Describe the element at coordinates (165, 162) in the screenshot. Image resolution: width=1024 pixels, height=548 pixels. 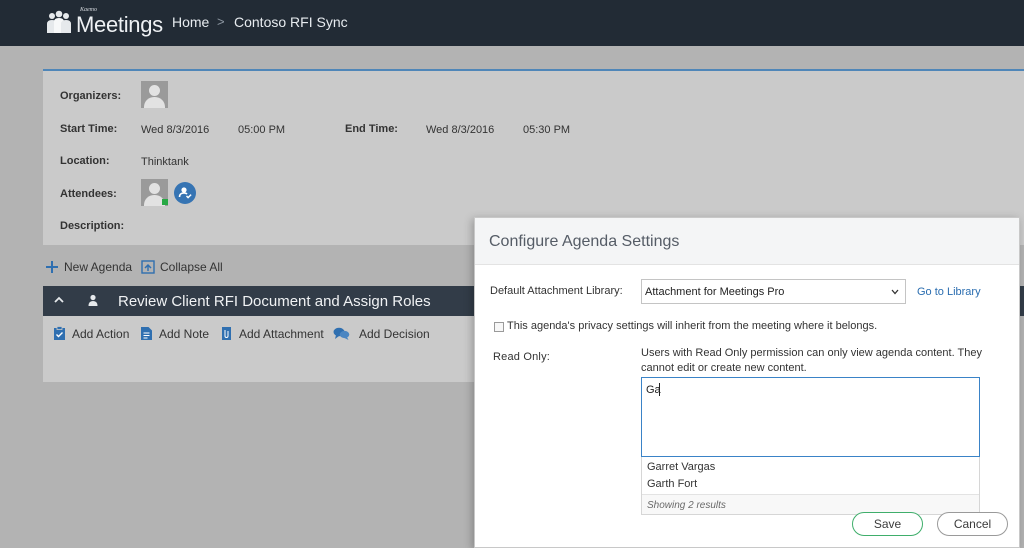
I see `location-value: Thinktank` at that location.